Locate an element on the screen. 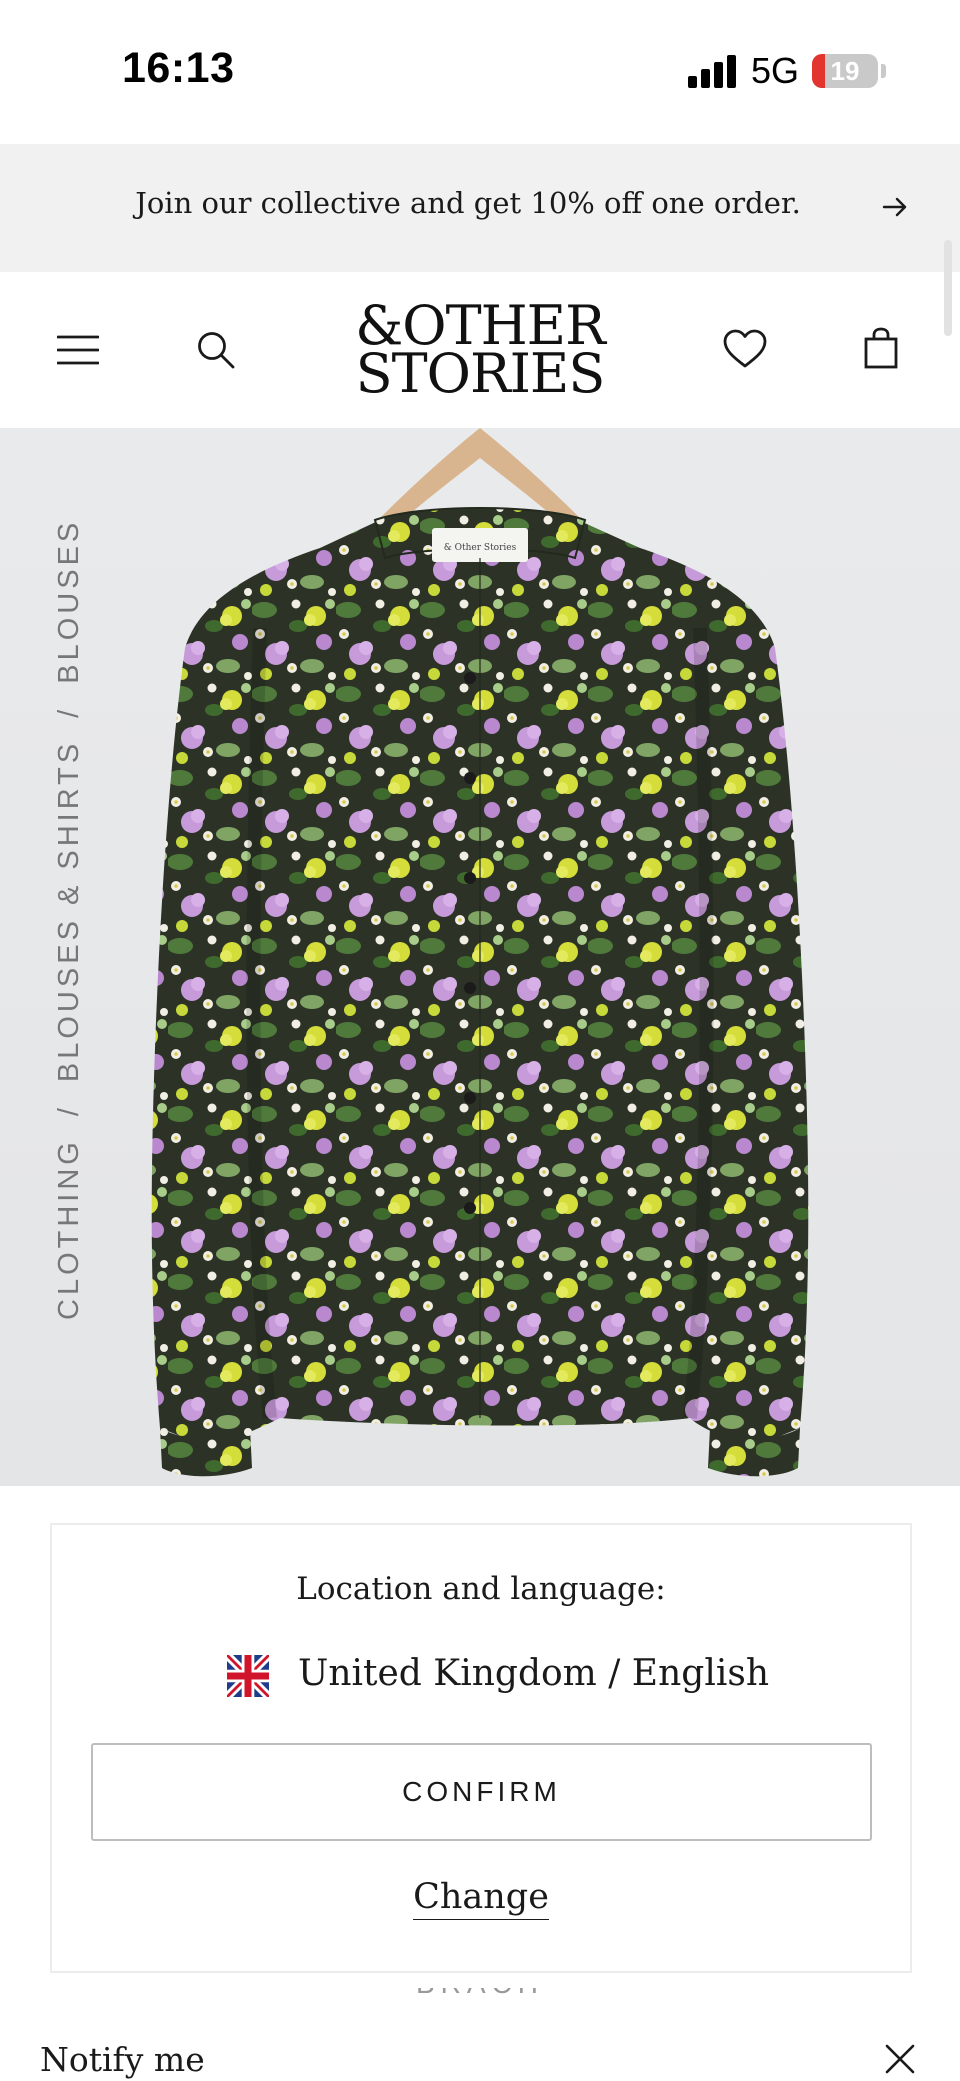  battery-icon: 19 is located at coordinates (845, 71).